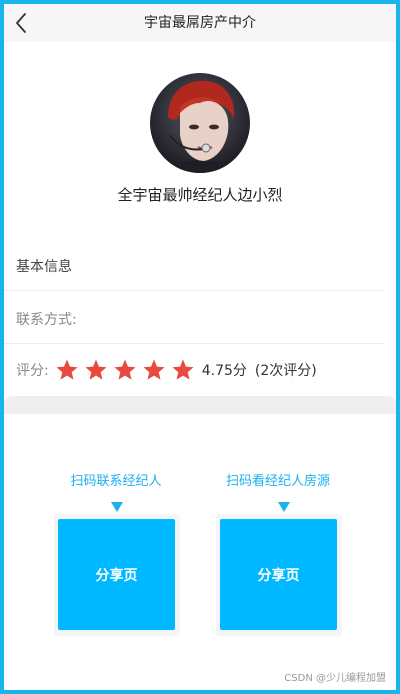 This screenshot has height=694, width=400. What do you see at coordinates (200, 195) in the screenshot?
I see `agent-name: 全宇宙最帅经纪人边小烈` at bounding box center [200, 195].